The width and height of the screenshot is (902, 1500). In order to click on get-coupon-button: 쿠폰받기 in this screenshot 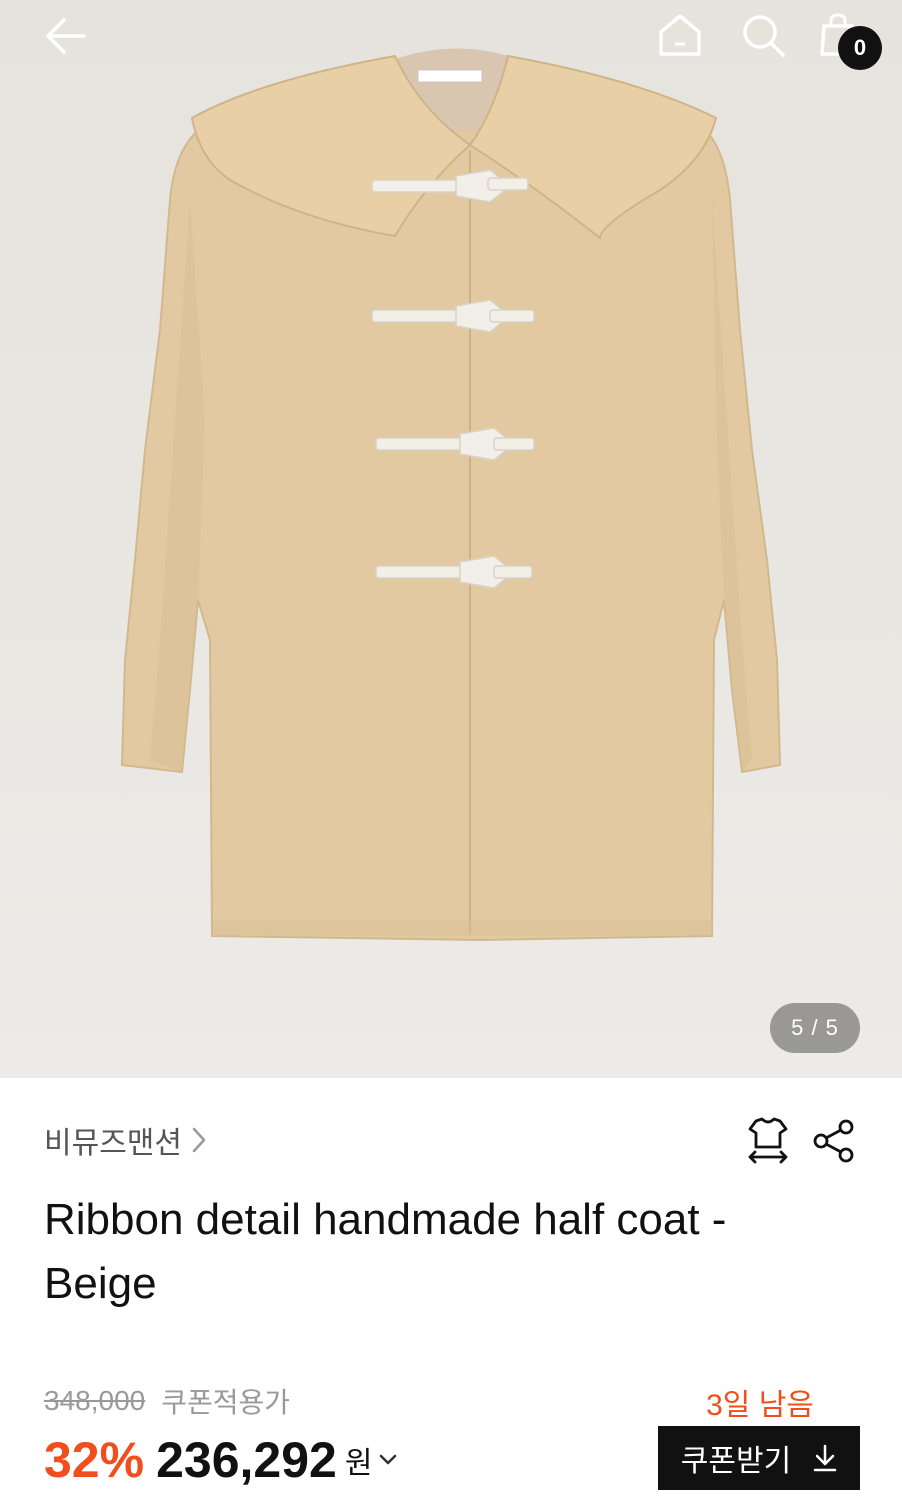, I will do `click(759, 1458)`.